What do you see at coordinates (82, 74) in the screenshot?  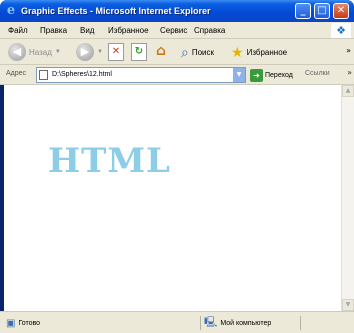 I see `address-value: D:\Spheres\12.html` at bounding box center [82, 74].